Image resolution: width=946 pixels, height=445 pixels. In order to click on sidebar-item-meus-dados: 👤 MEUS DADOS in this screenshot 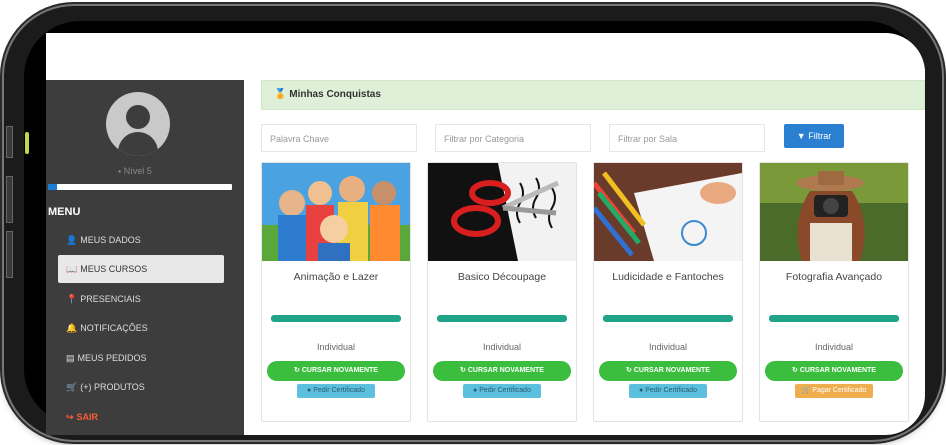, I will do `click(141, 240)`.